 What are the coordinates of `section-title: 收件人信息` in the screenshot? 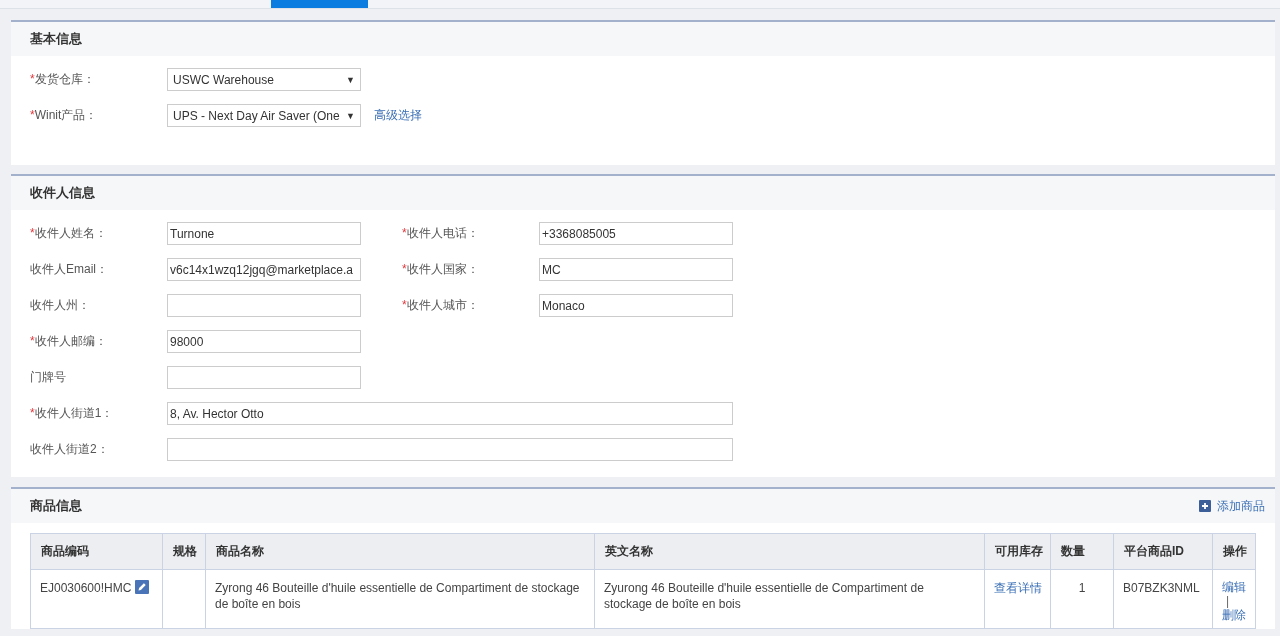 It's located at (62, 193).